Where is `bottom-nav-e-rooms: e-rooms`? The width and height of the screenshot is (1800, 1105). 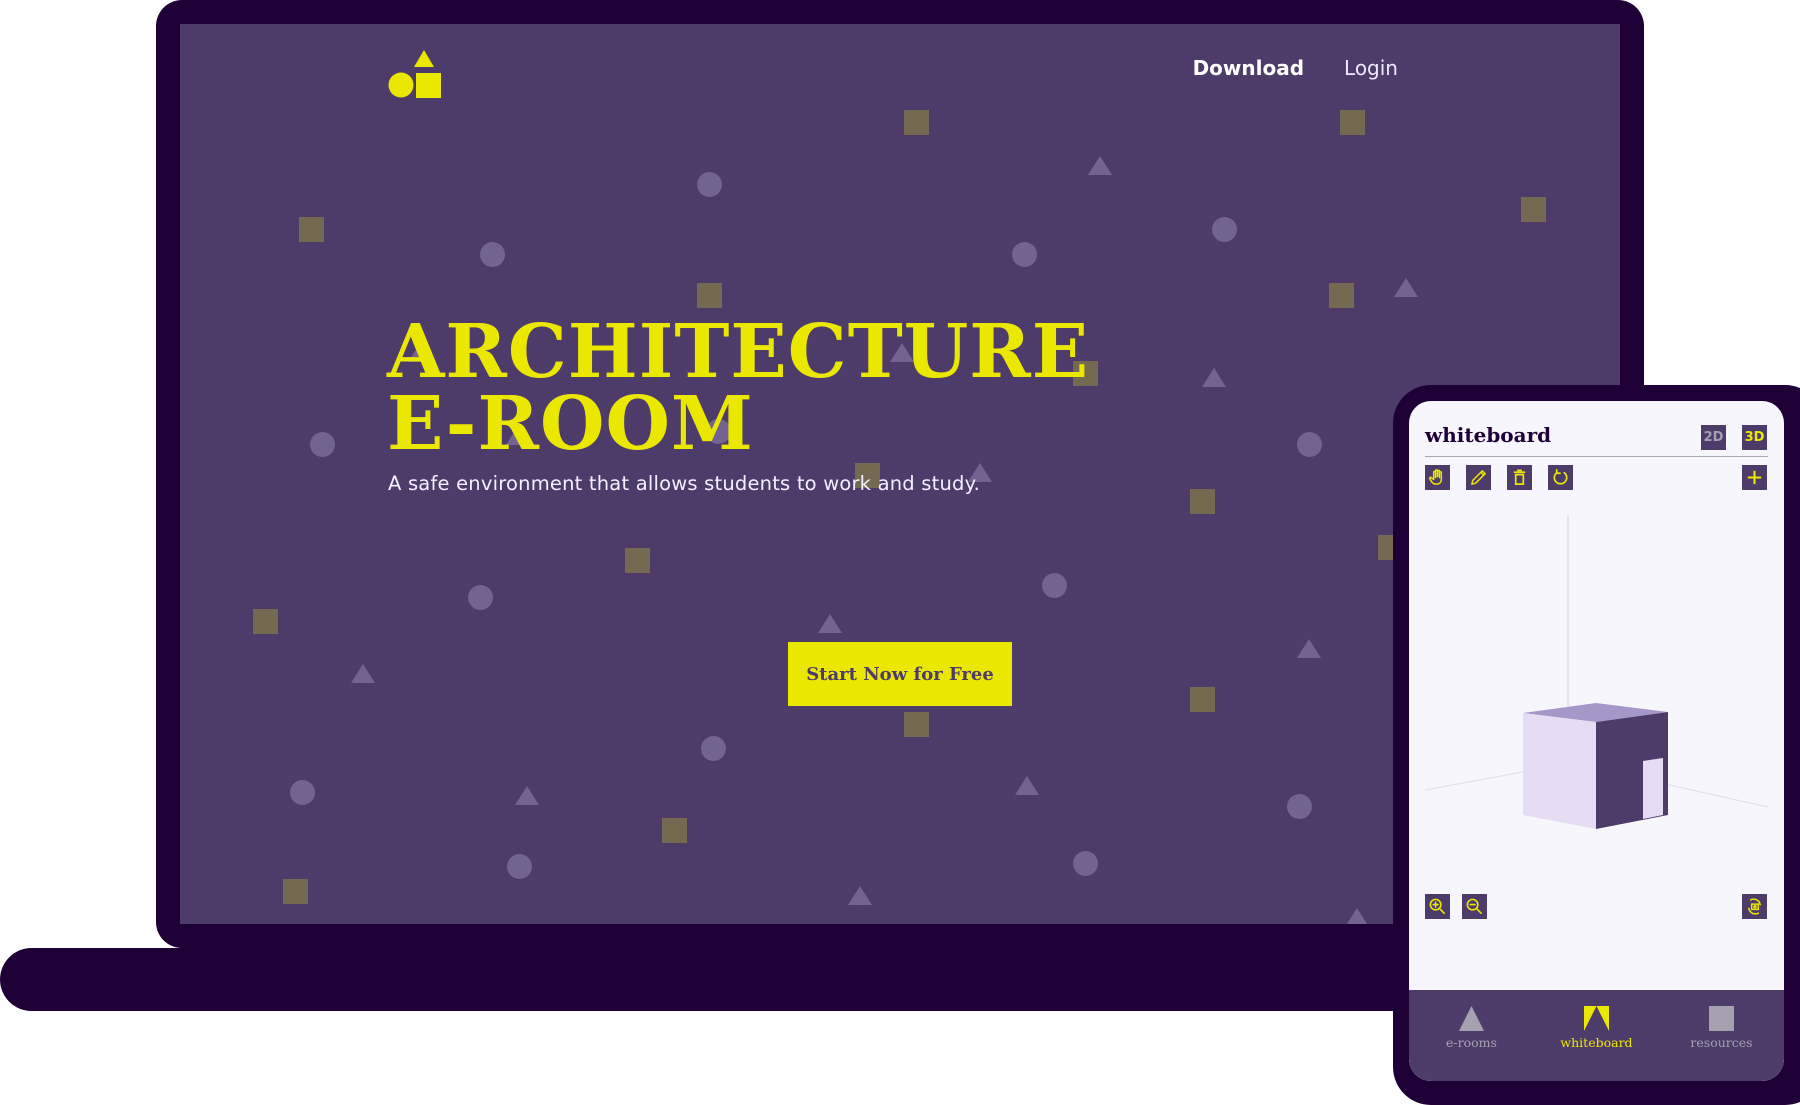
bottom-nav-e-rooms: e-rooms is located at coordinates (1472, 1028).